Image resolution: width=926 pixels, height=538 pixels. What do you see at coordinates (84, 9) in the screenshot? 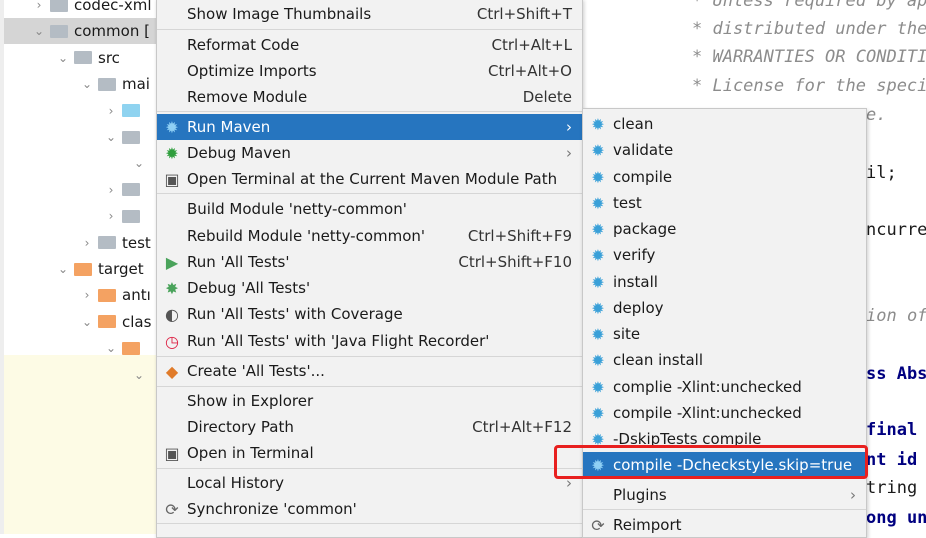
I see `tree-item: › codec-xml` at bounding box center [84, 9].